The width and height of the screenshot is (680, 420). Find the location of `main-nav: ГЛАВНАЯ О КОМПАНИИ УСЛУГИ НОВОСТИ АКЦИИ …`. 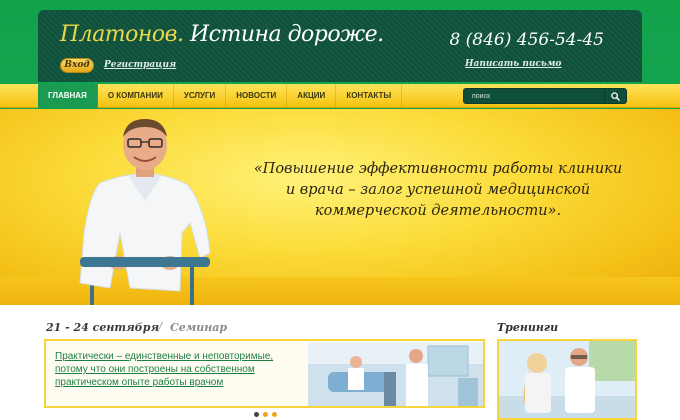

main-nav: ГЛАВНАЯ О КОМПАНИИ УСЛУГИ НОВОСТИ АКЦИИ … is located at coordinates (340, 96).